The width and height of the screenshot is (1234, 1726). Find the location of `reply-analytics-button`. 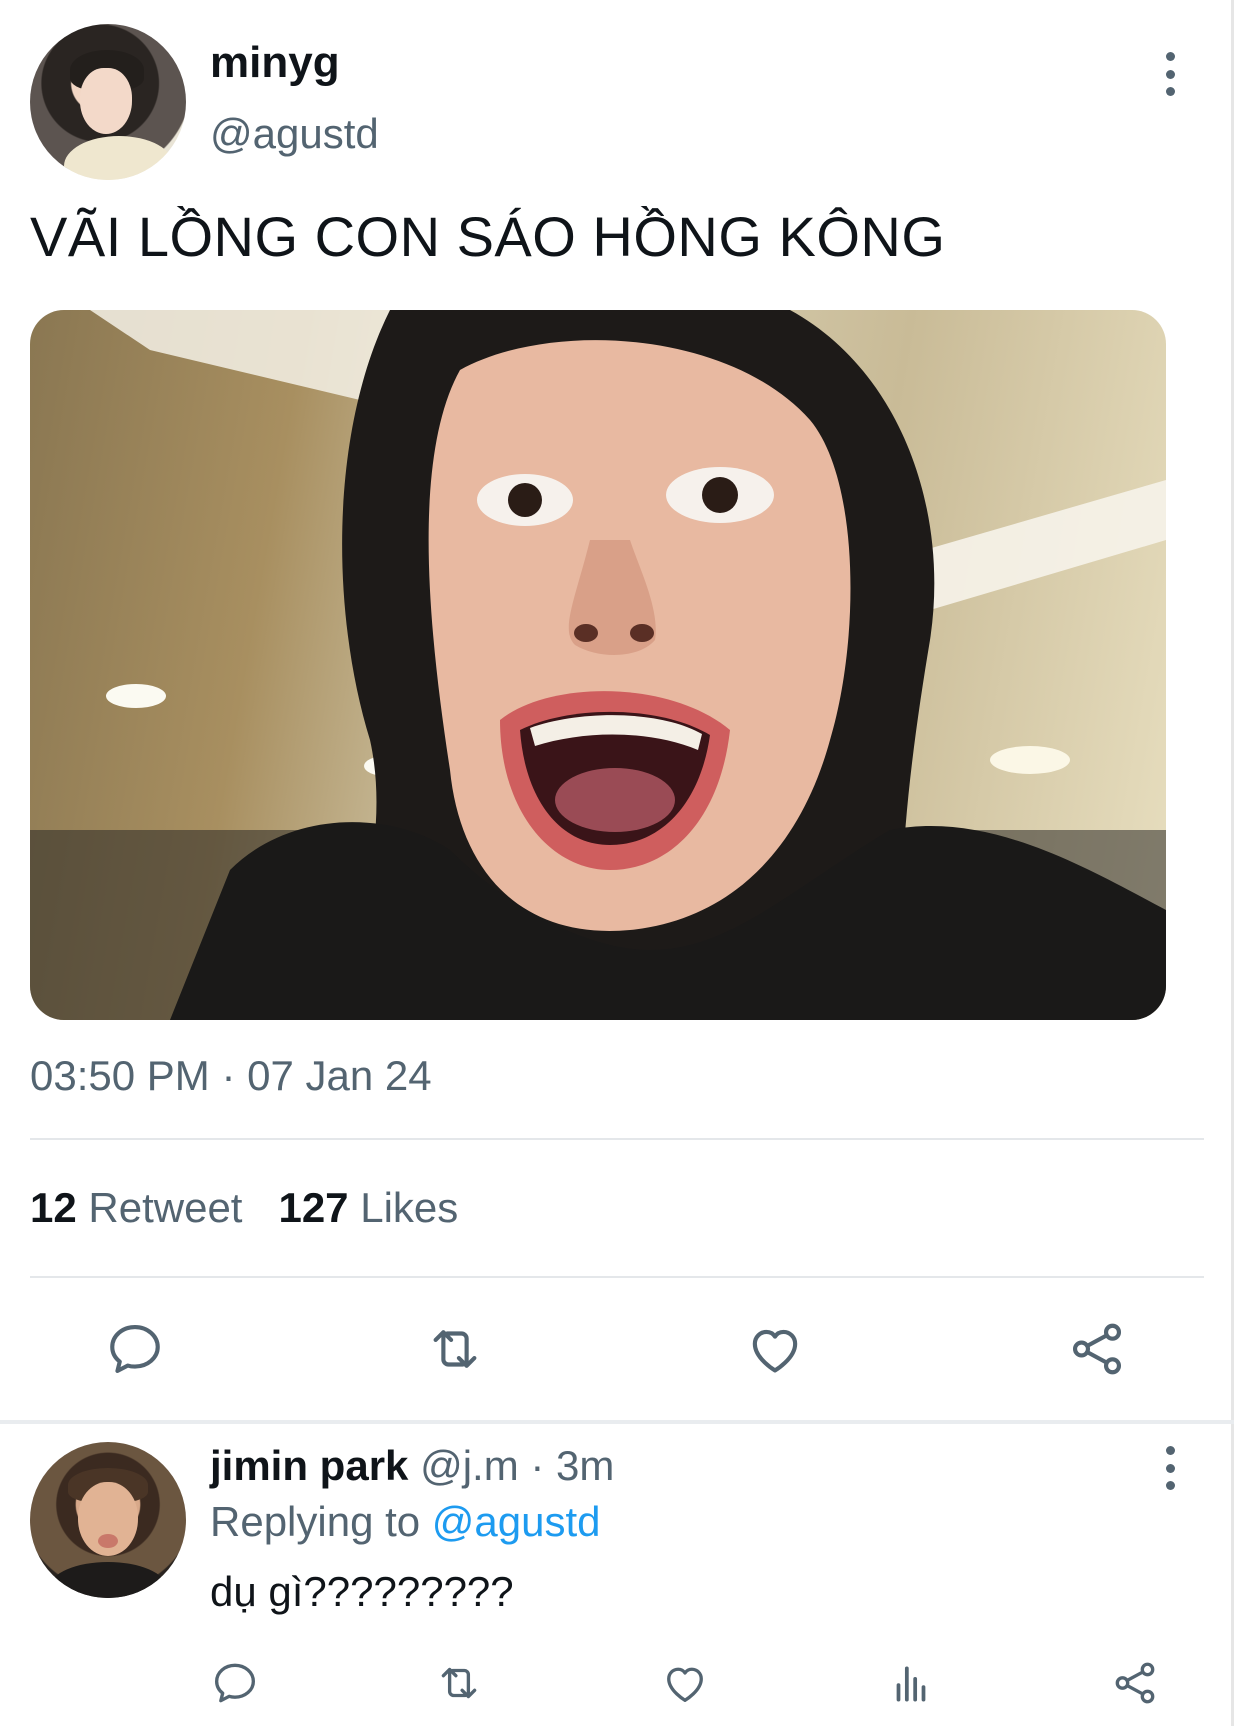

reply-analytics-button is located at coordinates (911, 1683).